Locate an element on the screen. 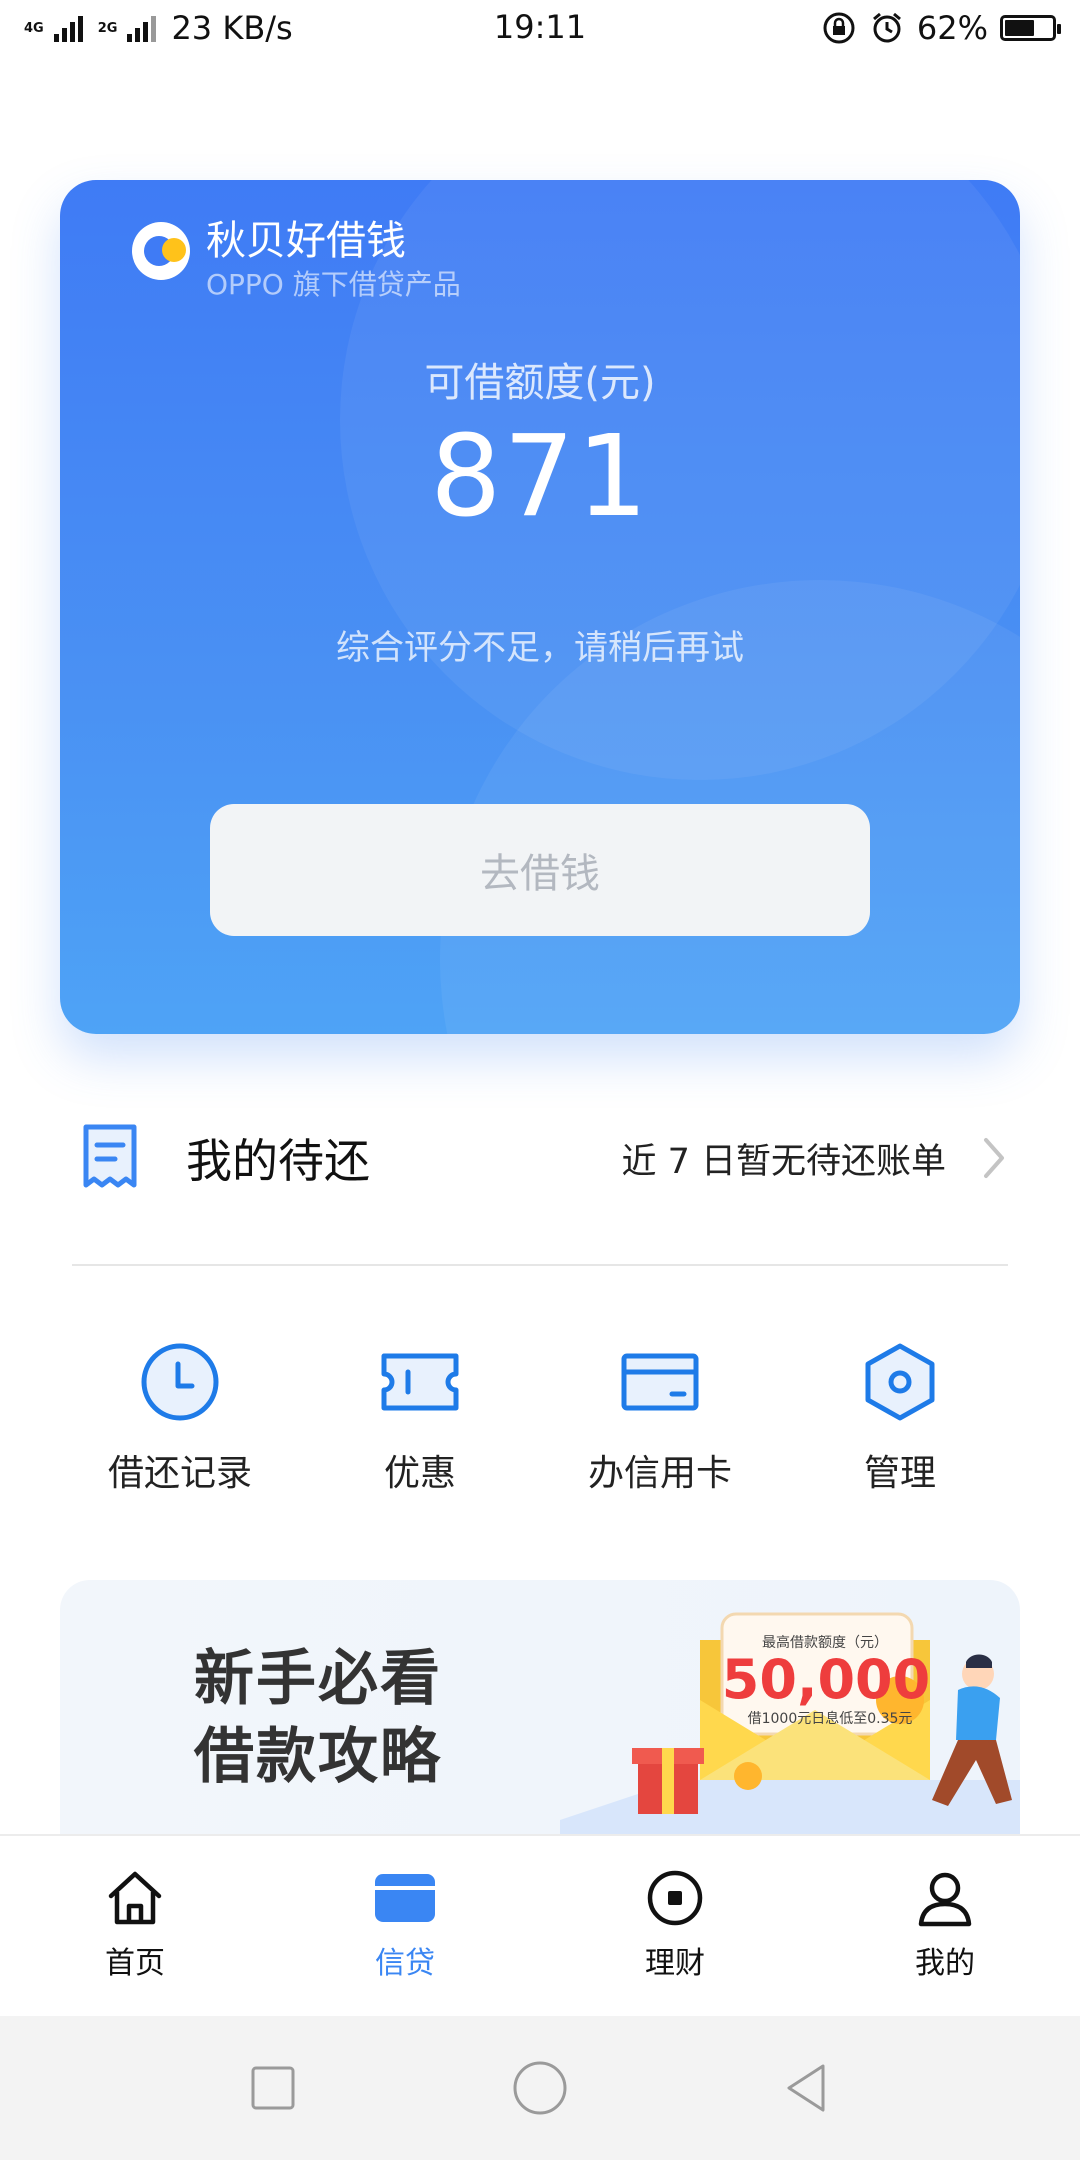  banner-title-line: 新手必看 is located at coordinates (318, 1679).